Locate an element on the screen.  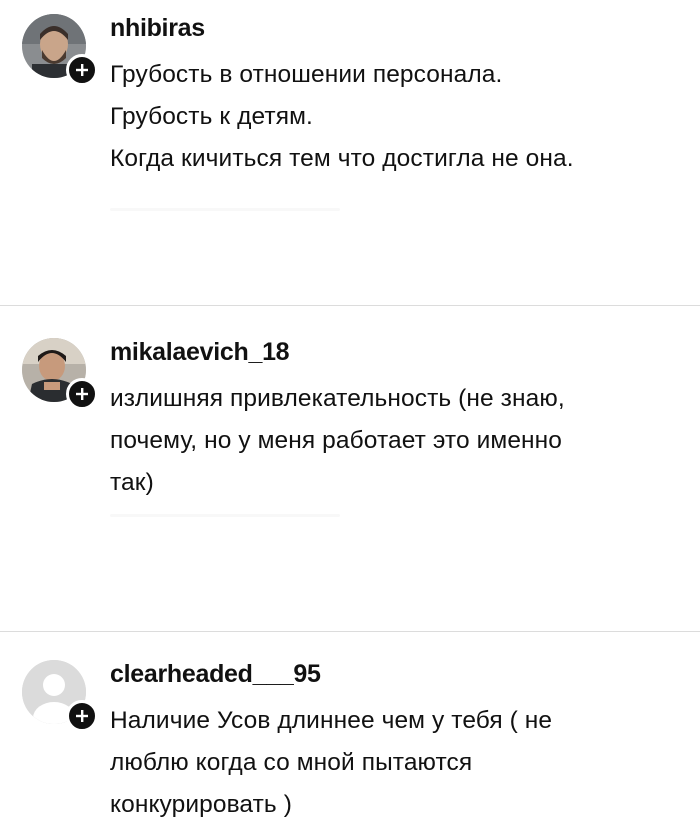
comment-username: mikalaevich_18 is located at coordinates (200, 352).